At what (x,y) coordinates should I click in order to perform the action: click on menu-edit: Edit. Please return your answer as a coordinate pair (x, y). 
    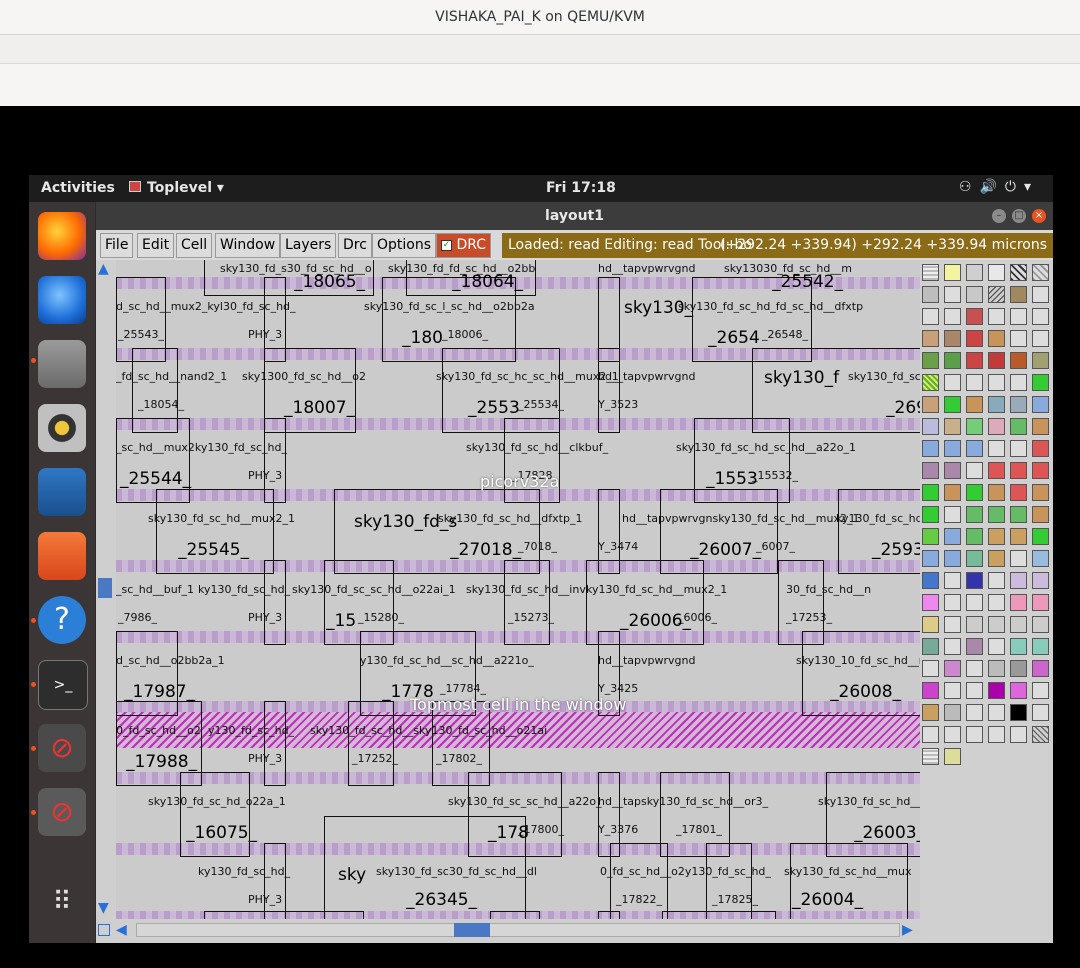
    Looking at the image, I should click on (156, 245).